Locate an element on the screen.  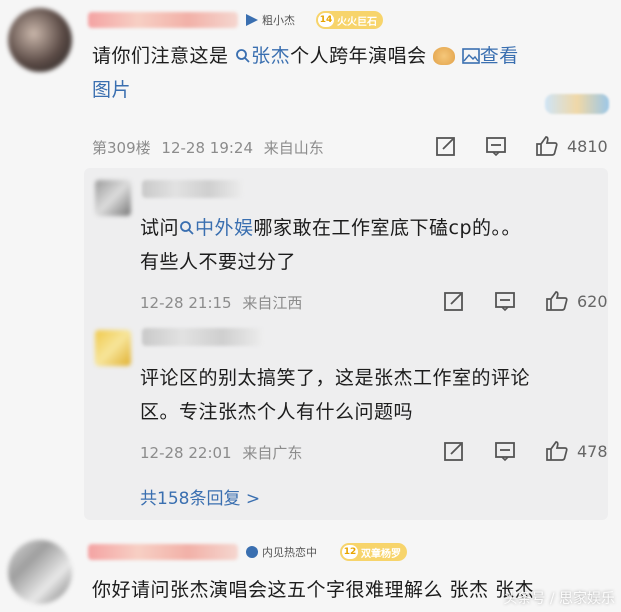
like-count: 620 is located at coordinates (592, 301).